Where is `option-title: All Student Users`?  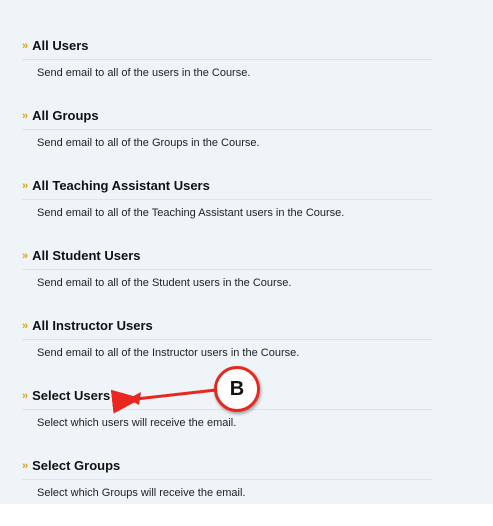 option-title: All Student Users is located at coordinates (86, 255).